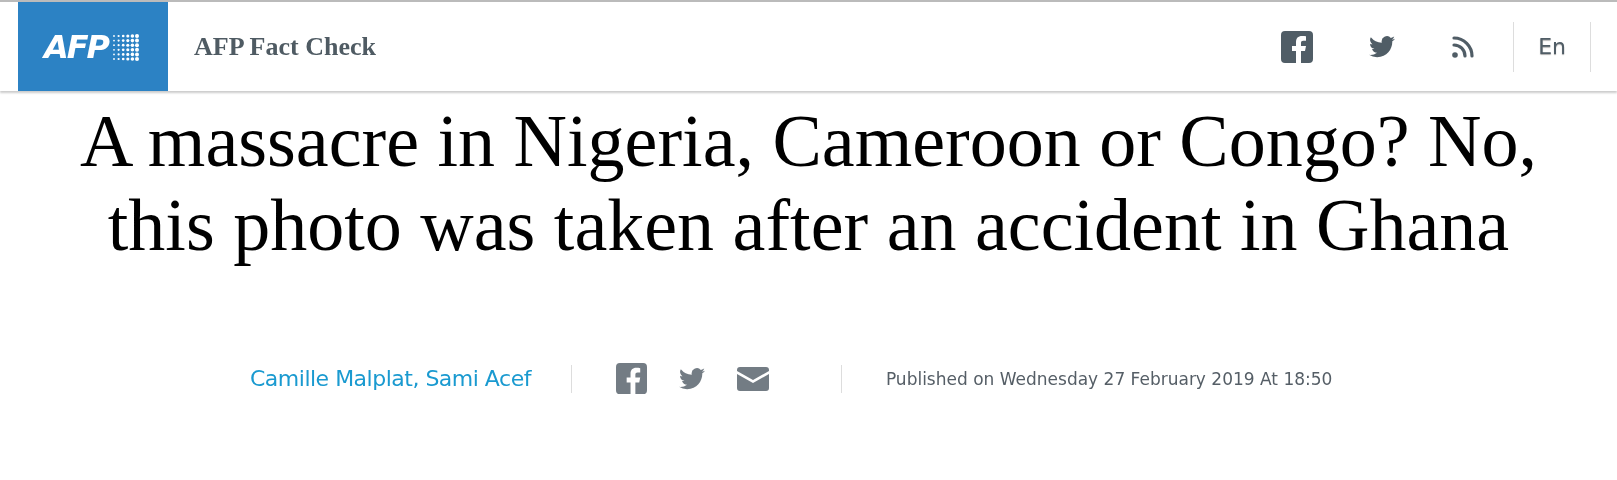 This screenshot has height=480, width=1617. What do you see at coordinates (1297, 46) in the screenshot?
I see `facebook-icon` at bounding box center [1297, 46].